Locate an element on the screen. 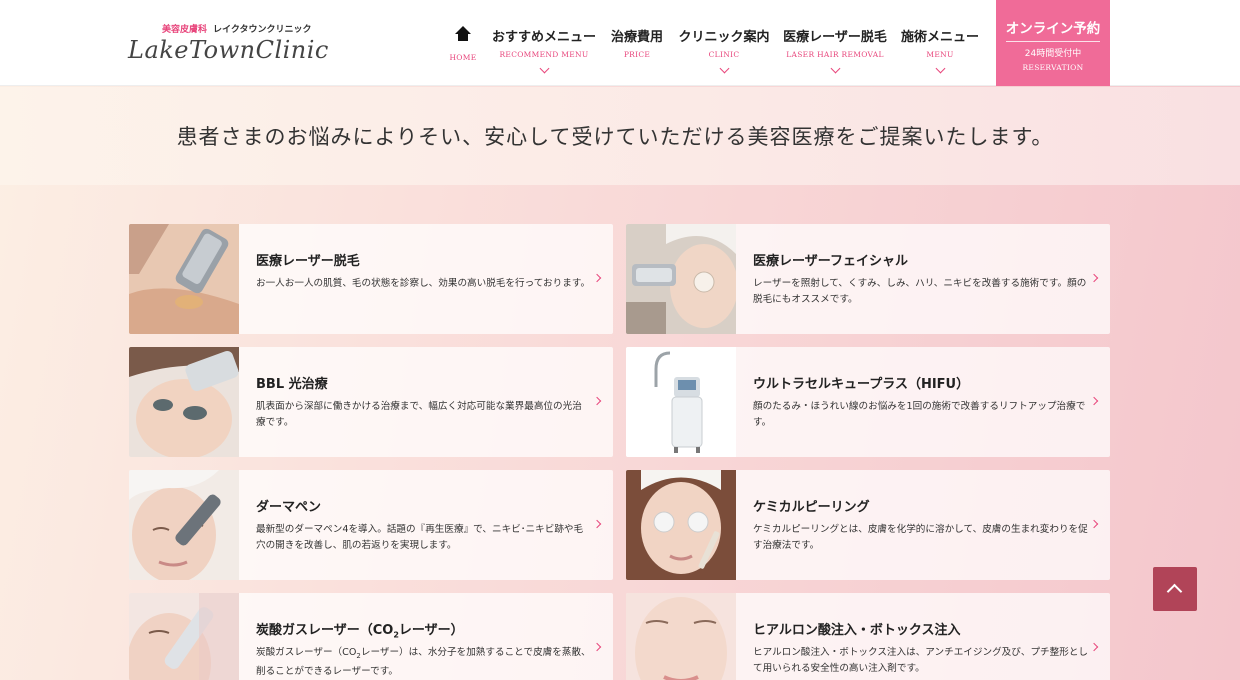  back-to-top-button is located at coordinates (1175, 589).